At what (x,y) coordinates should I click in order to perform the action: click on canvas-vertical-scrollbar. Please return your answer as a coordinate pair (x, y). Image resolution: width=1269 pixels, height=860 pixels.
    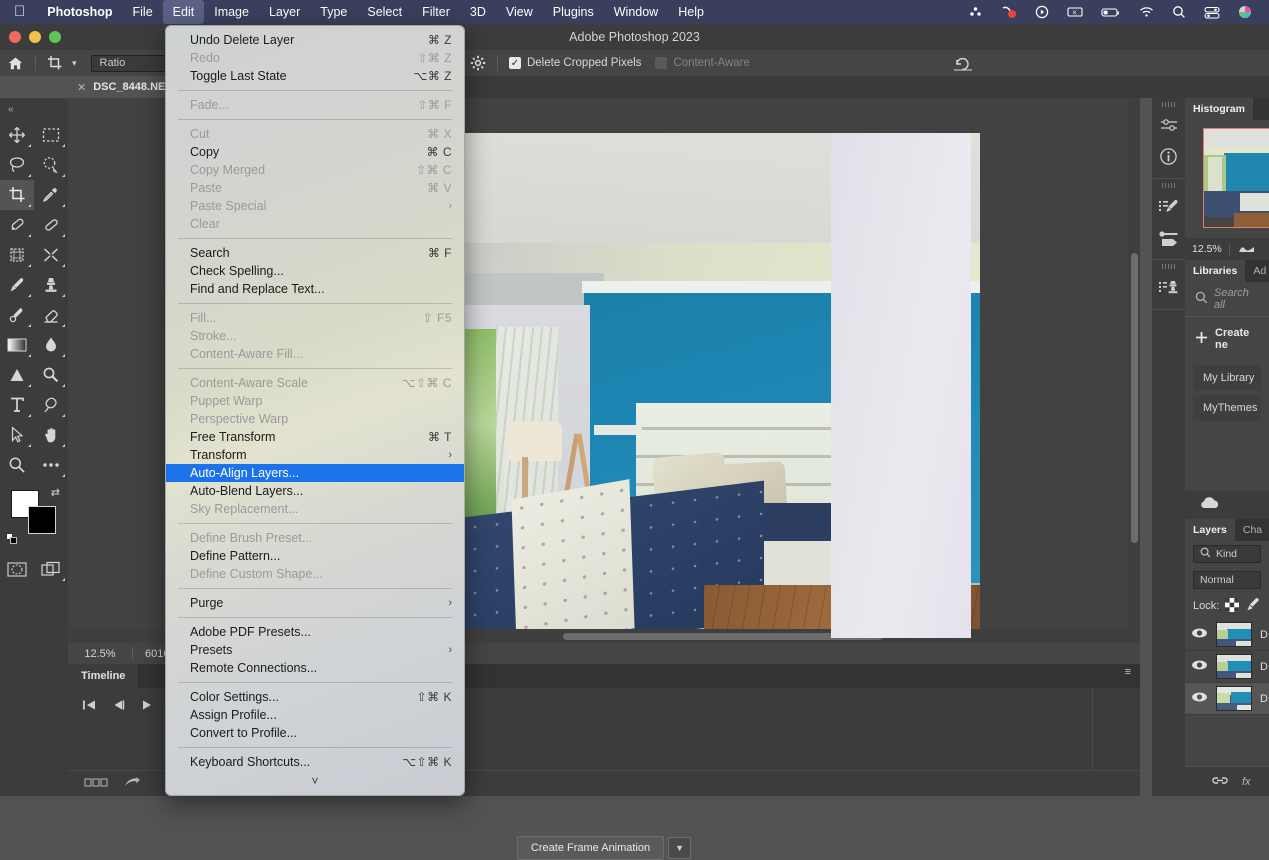
    Looking at the image, I should click on (1134, 370).